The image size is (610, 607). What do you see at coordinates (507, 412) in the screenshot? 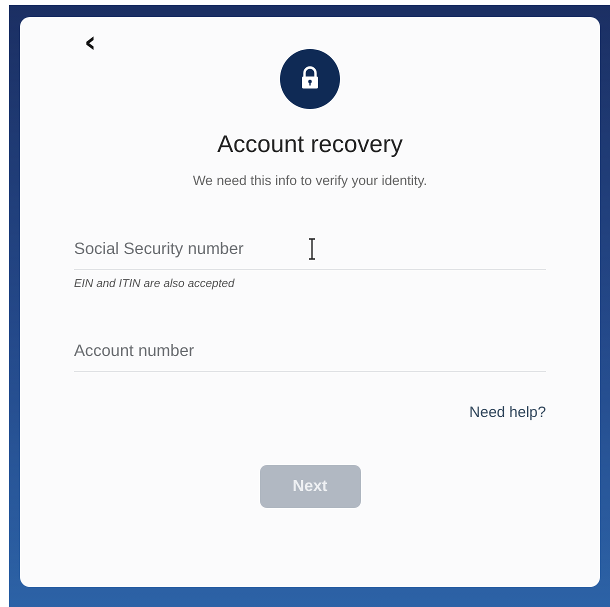
I see `help-link: Need help?` at bounding box center [507, 412].